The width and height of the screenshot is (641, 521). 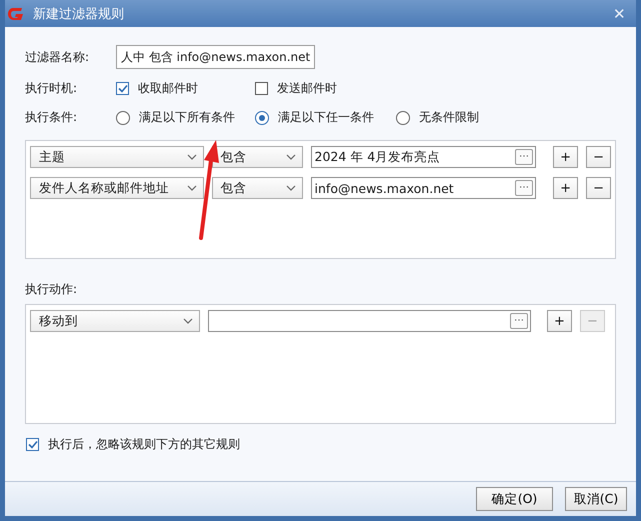 I want to click on radio-label: 满足以下任一条件, so click(x=326, y=117).